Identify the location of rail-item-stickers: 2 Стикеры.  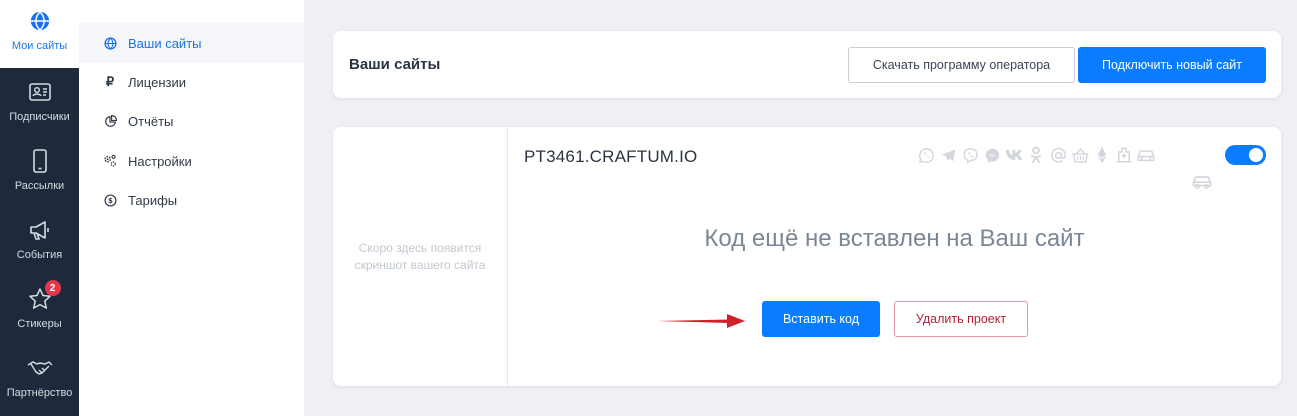
(39, 312).